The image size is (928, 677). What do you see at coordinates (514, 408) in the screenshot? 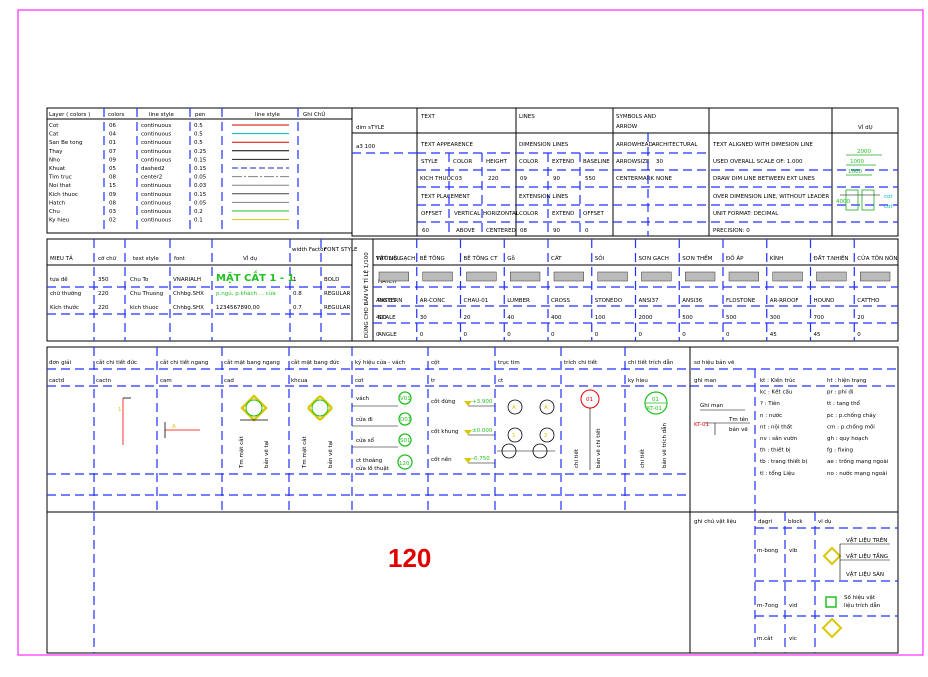
I see `axis-tag-a: A` at bounding box center [514, 408].